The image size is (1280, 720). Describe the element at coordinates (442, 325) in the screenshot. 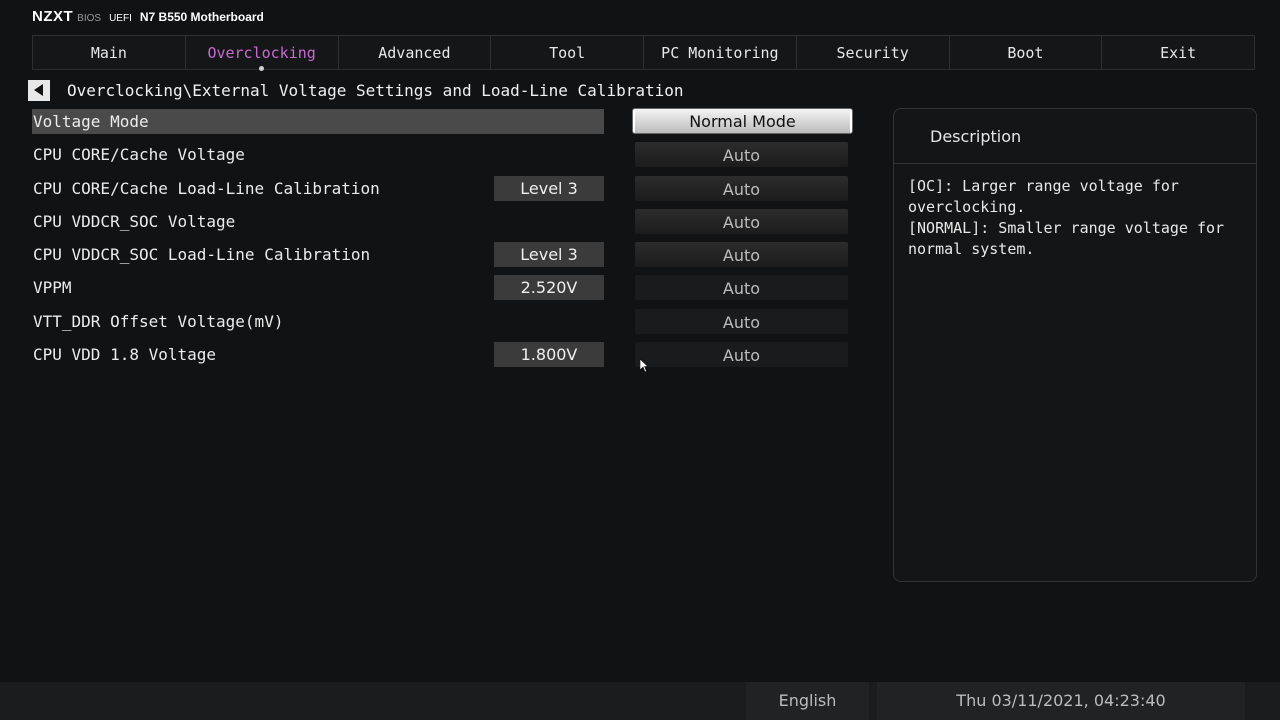

I see `setting-row: VTT_DDR Offset Voltage(mV) Auto` at that location.